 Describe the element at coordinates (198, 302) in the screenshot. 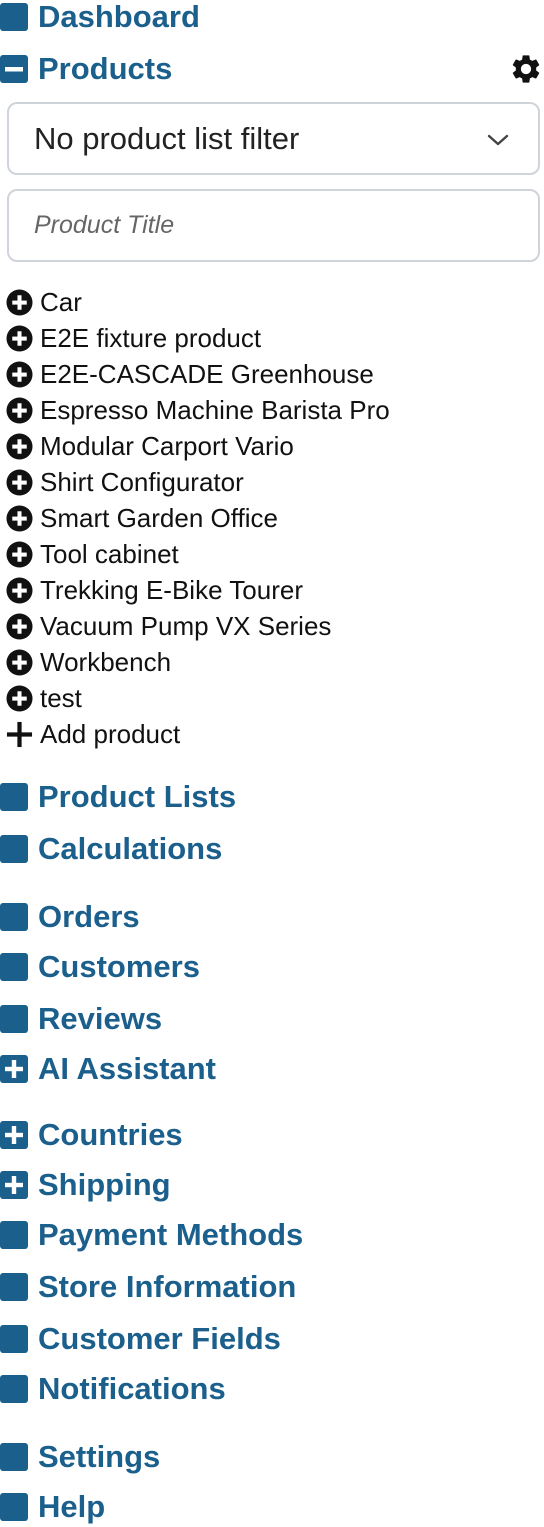

I see `product-item-car: Car` at that location.